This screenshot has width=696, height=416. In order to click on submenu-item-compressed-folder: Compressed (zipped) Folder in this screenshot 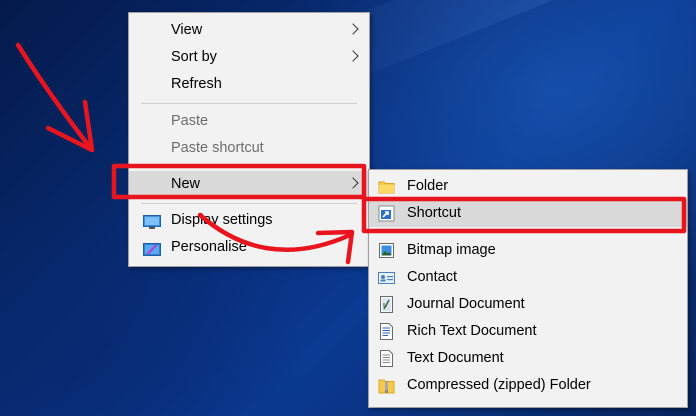, I will do `click(528, 385)`.